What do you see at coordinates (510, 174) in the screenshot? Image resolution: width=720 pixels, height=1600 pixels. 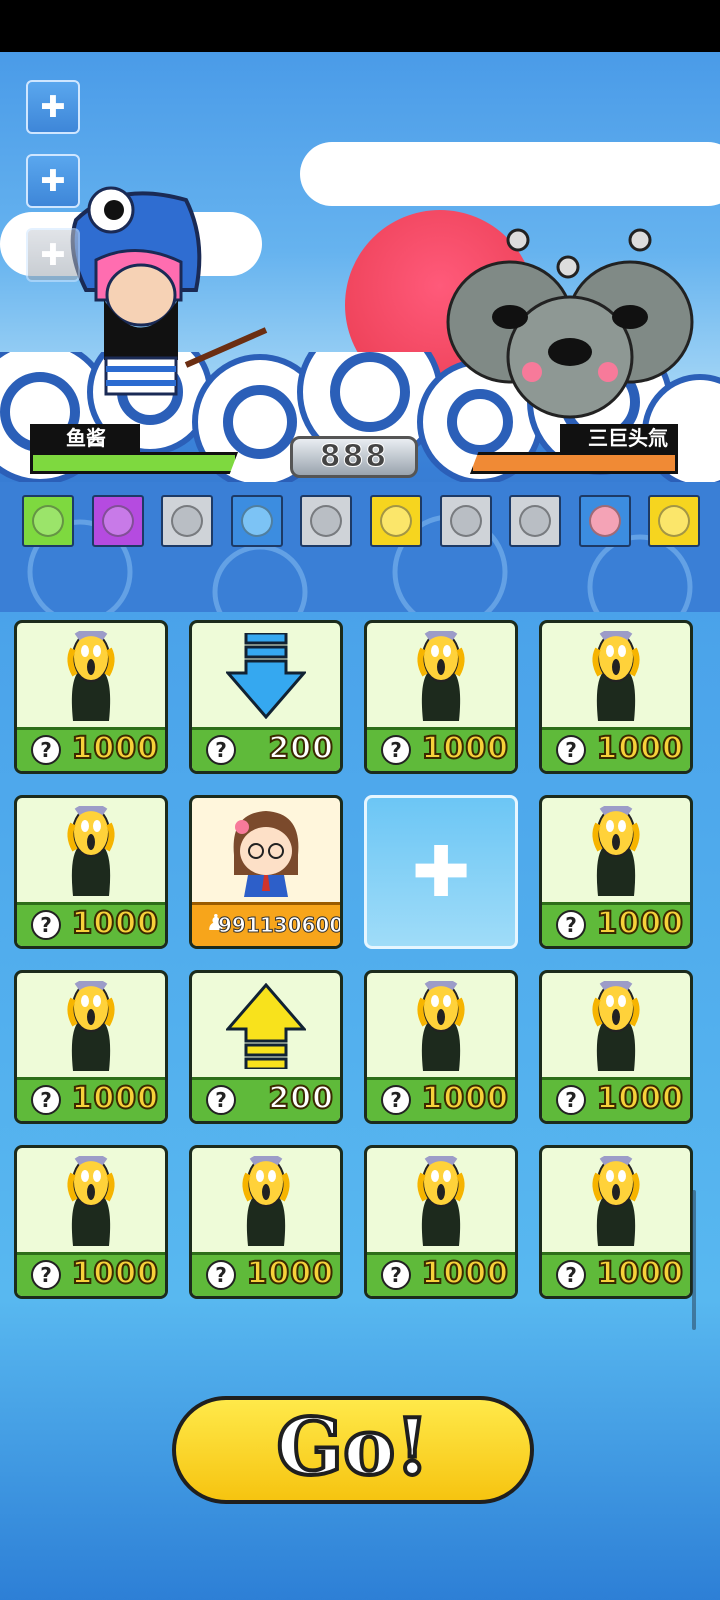 I see `cloud` at bounding box center [510, 174].